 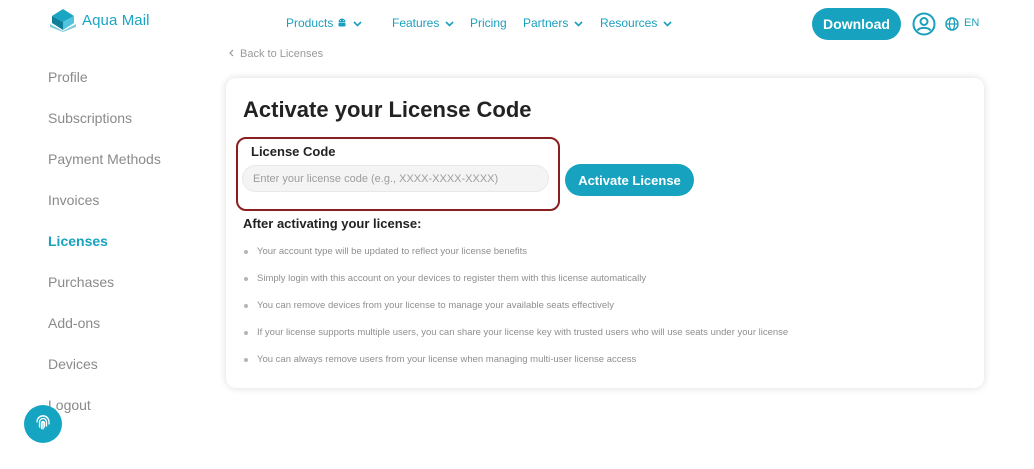 I want to click on page-title: Activate your License Code, so click(x=387, y=109).